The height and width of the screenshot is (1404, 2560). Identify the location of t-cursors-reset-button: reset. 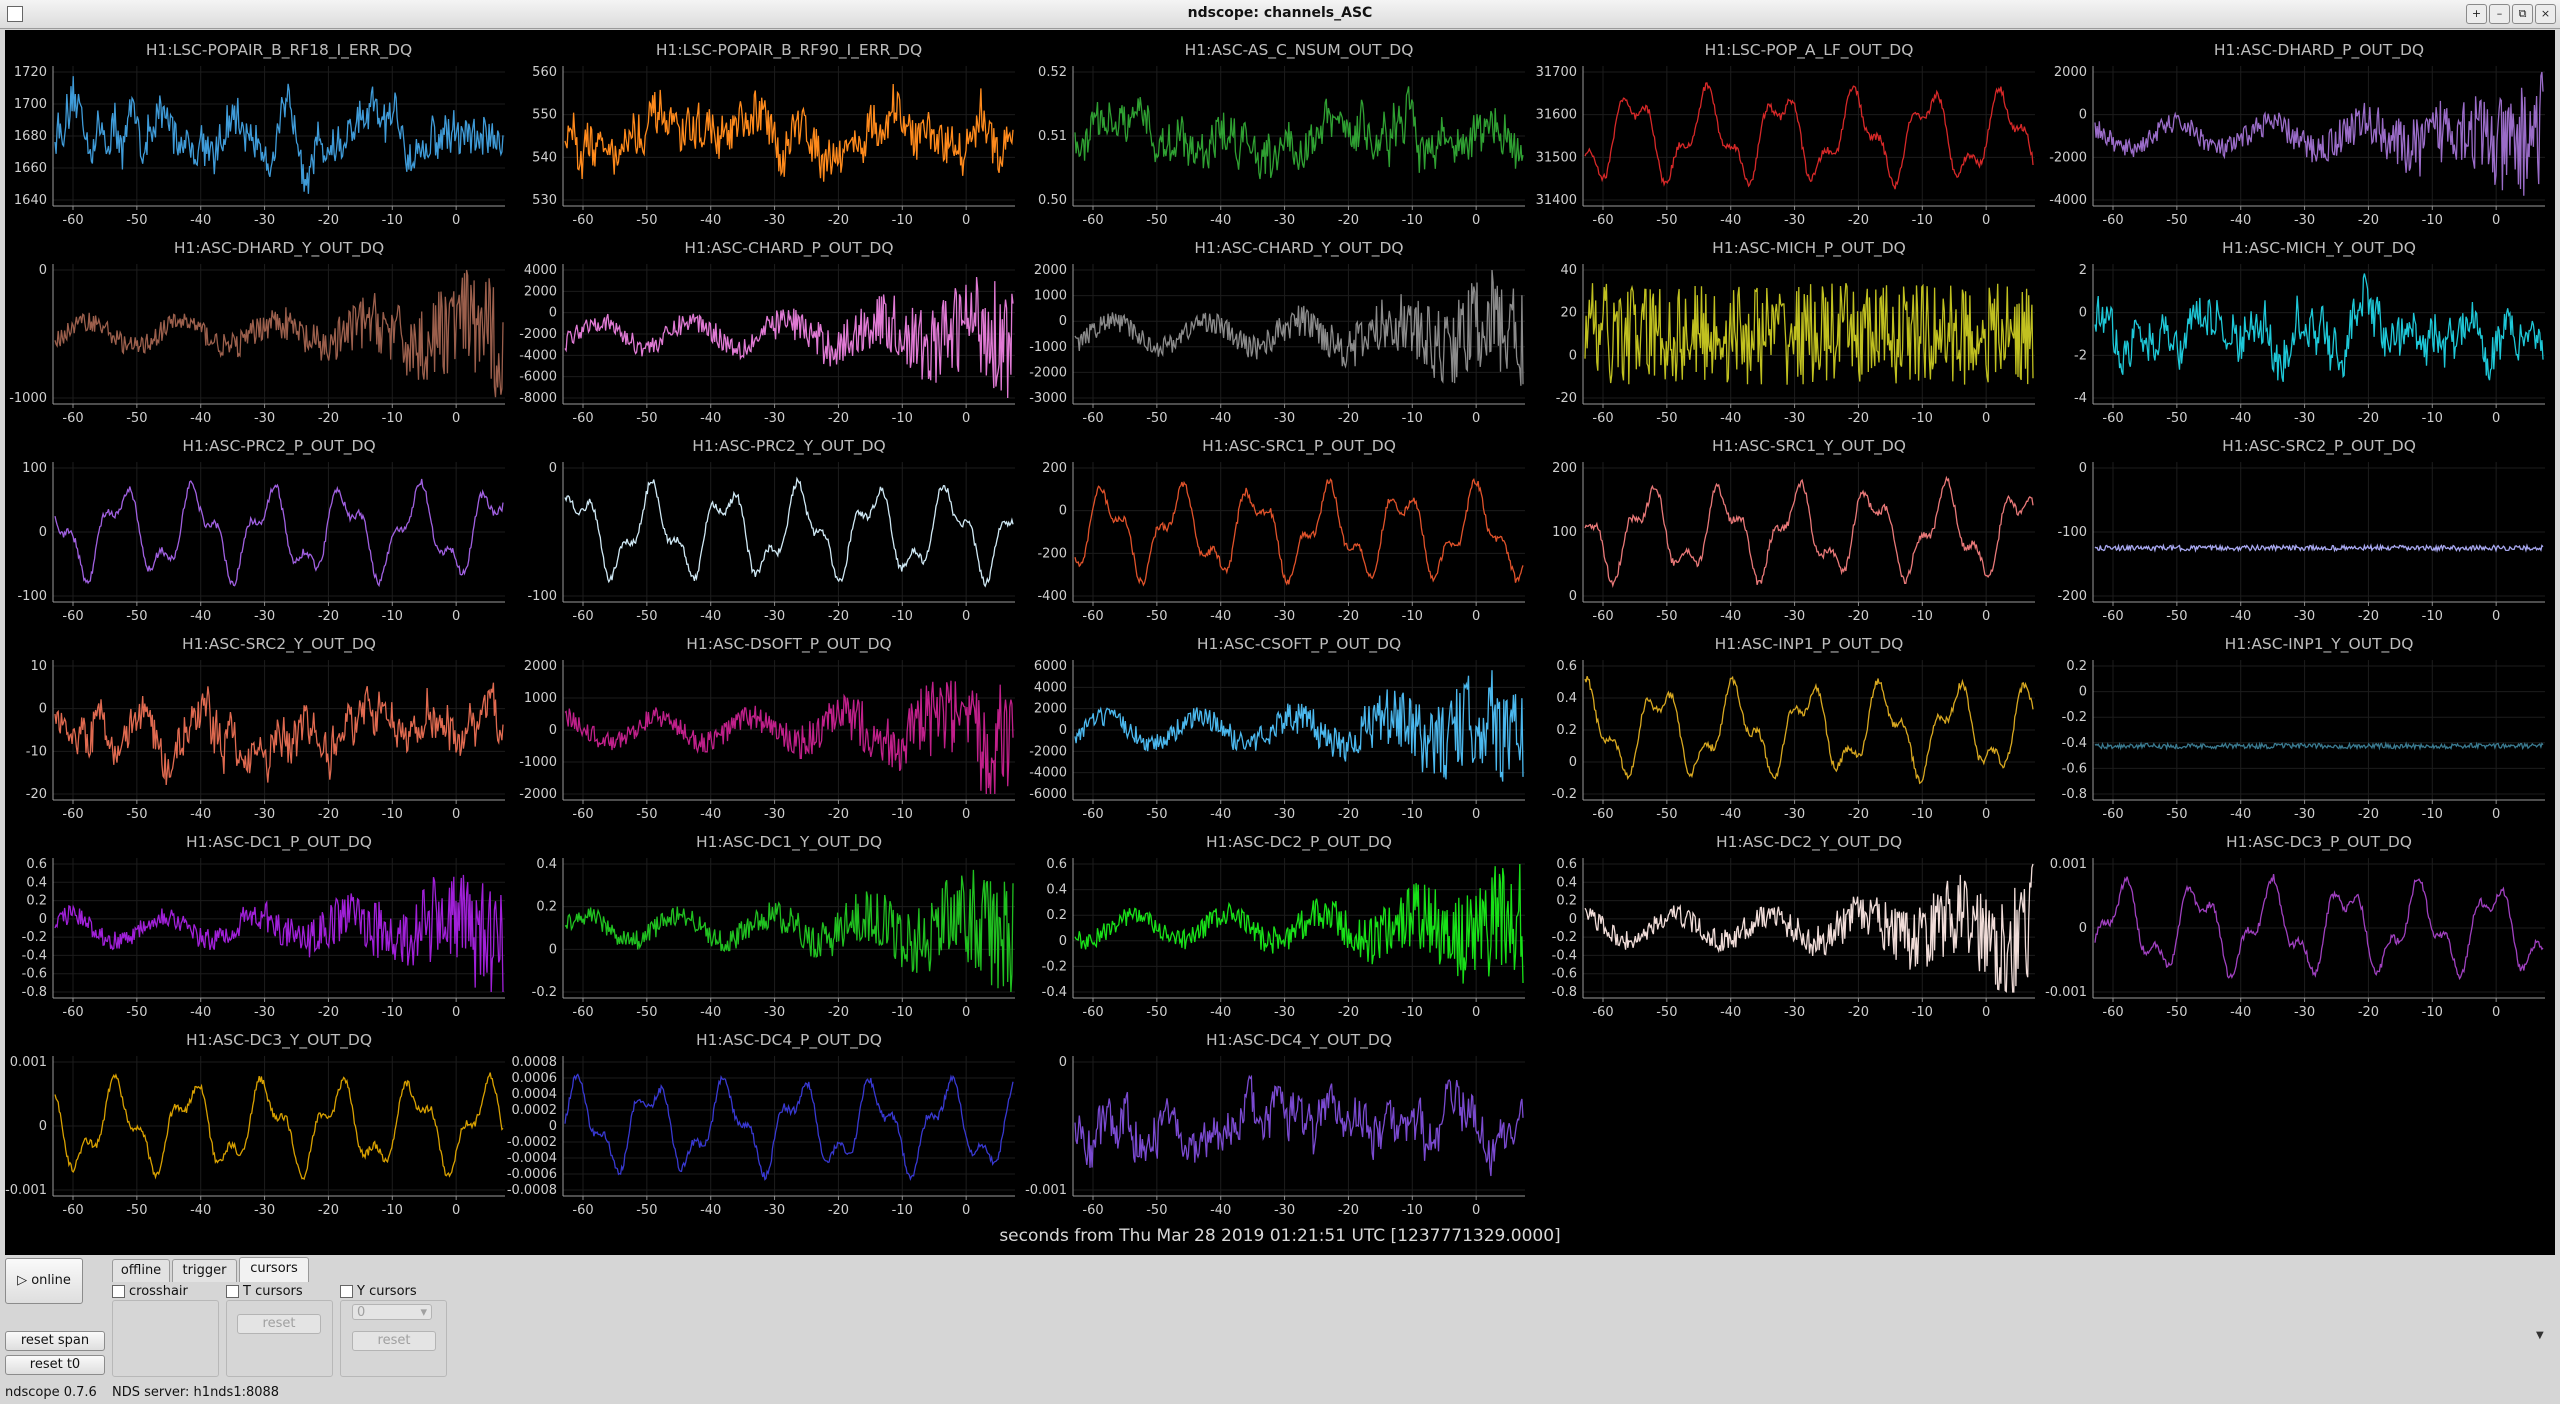
(279, 1324).